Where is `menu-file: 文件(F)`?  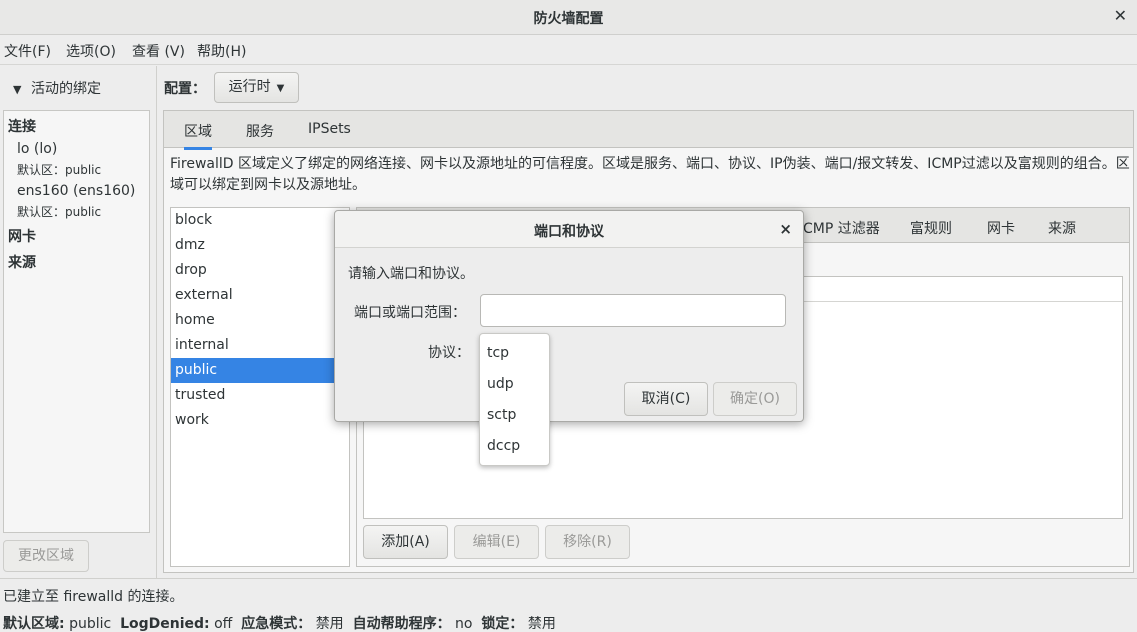 menu-file: 文件(F) is located at coordinates (27, 51).